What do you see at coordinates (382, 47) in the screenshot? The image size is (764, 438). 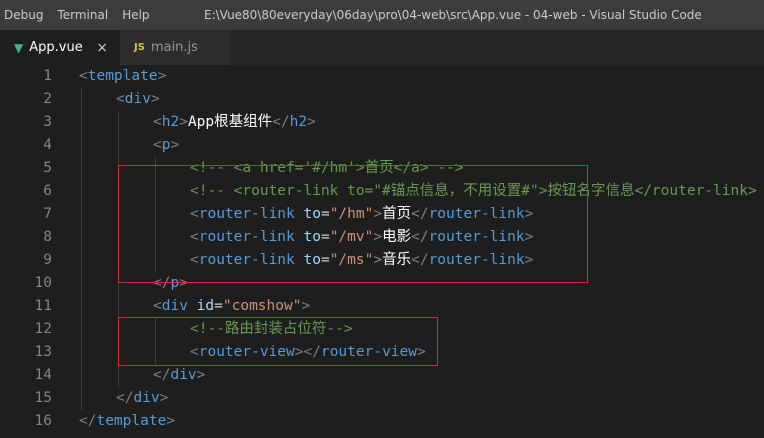 I see `tab-bar: ▼ App.vue × JS main.js` at bounding box center [382, 47].